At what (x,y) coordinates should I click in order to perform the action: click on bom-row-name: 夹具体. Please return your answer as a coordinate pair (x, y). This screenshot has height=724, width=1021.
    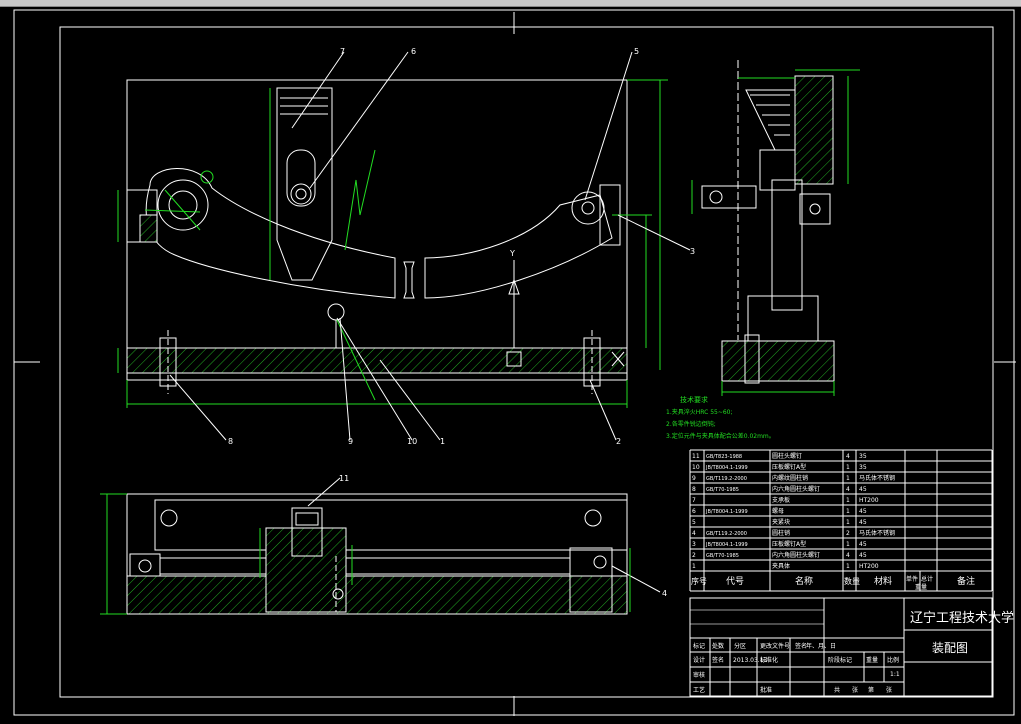
    Looking at the image, I should click on (781, 566).